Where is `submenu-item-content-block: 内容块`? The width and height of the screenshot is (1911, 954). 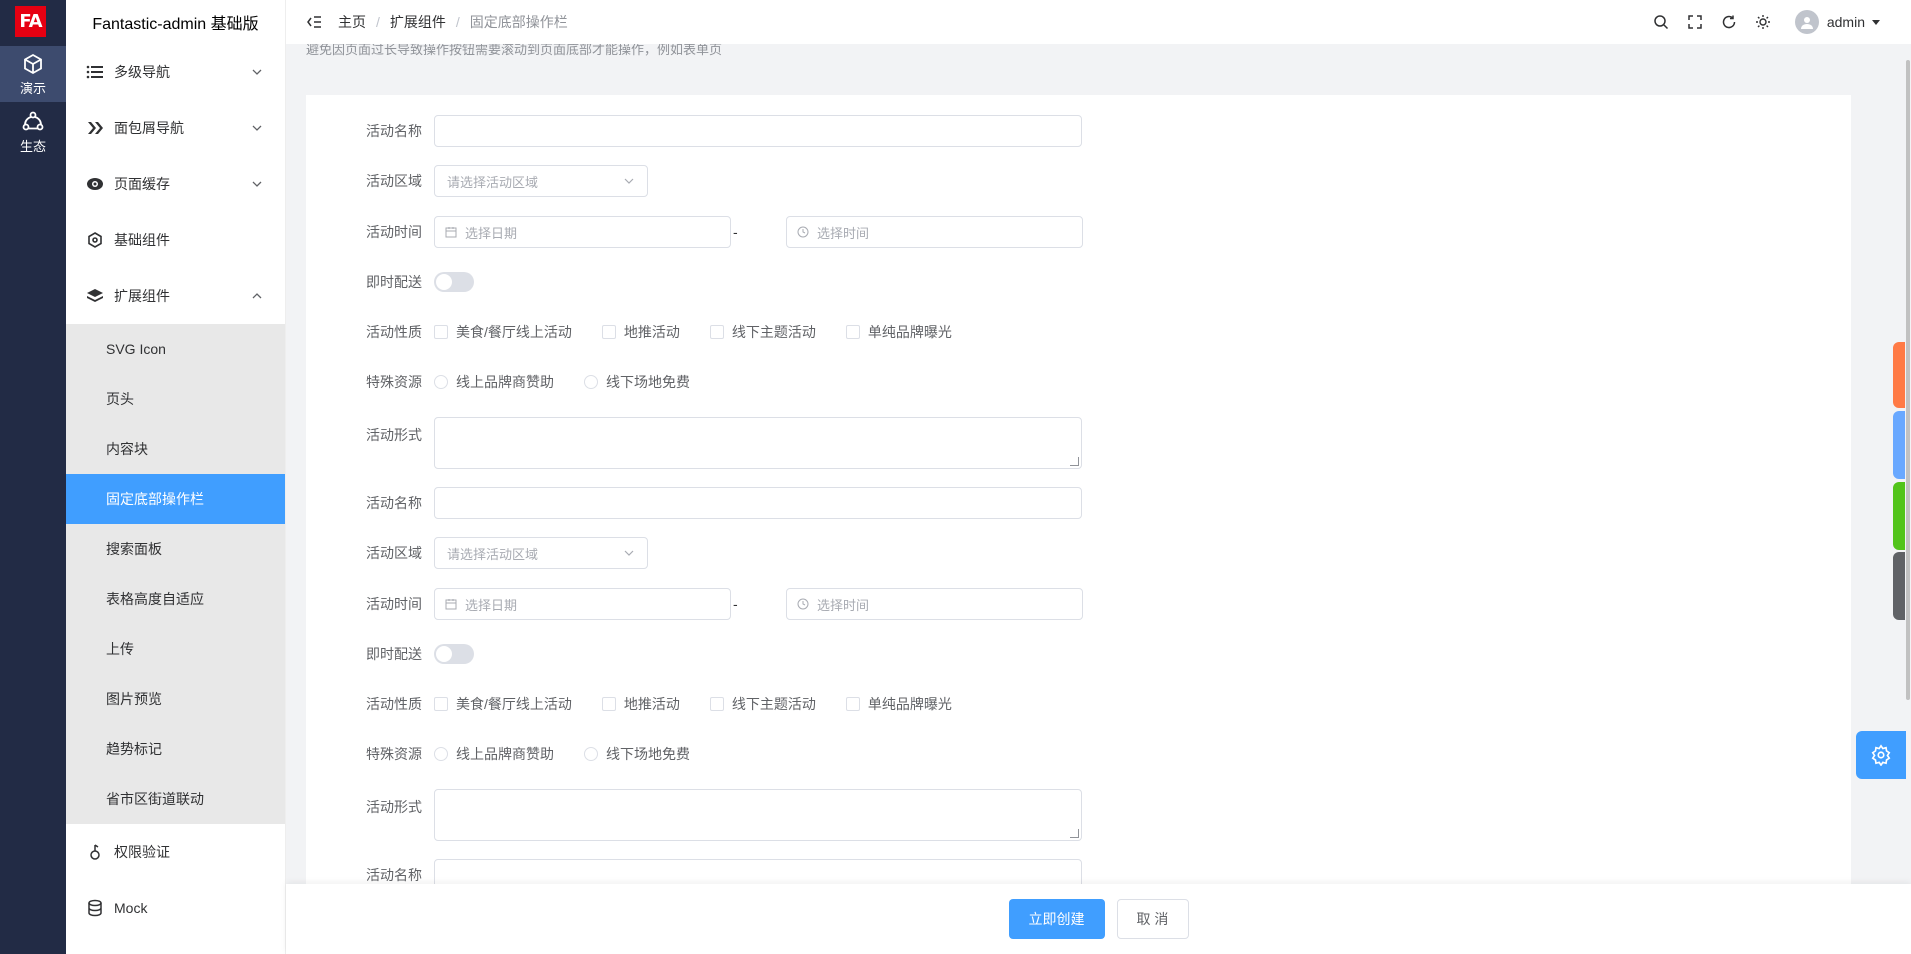
submenu-item-content-block: 内容块 is located at coordinates (175, 449).